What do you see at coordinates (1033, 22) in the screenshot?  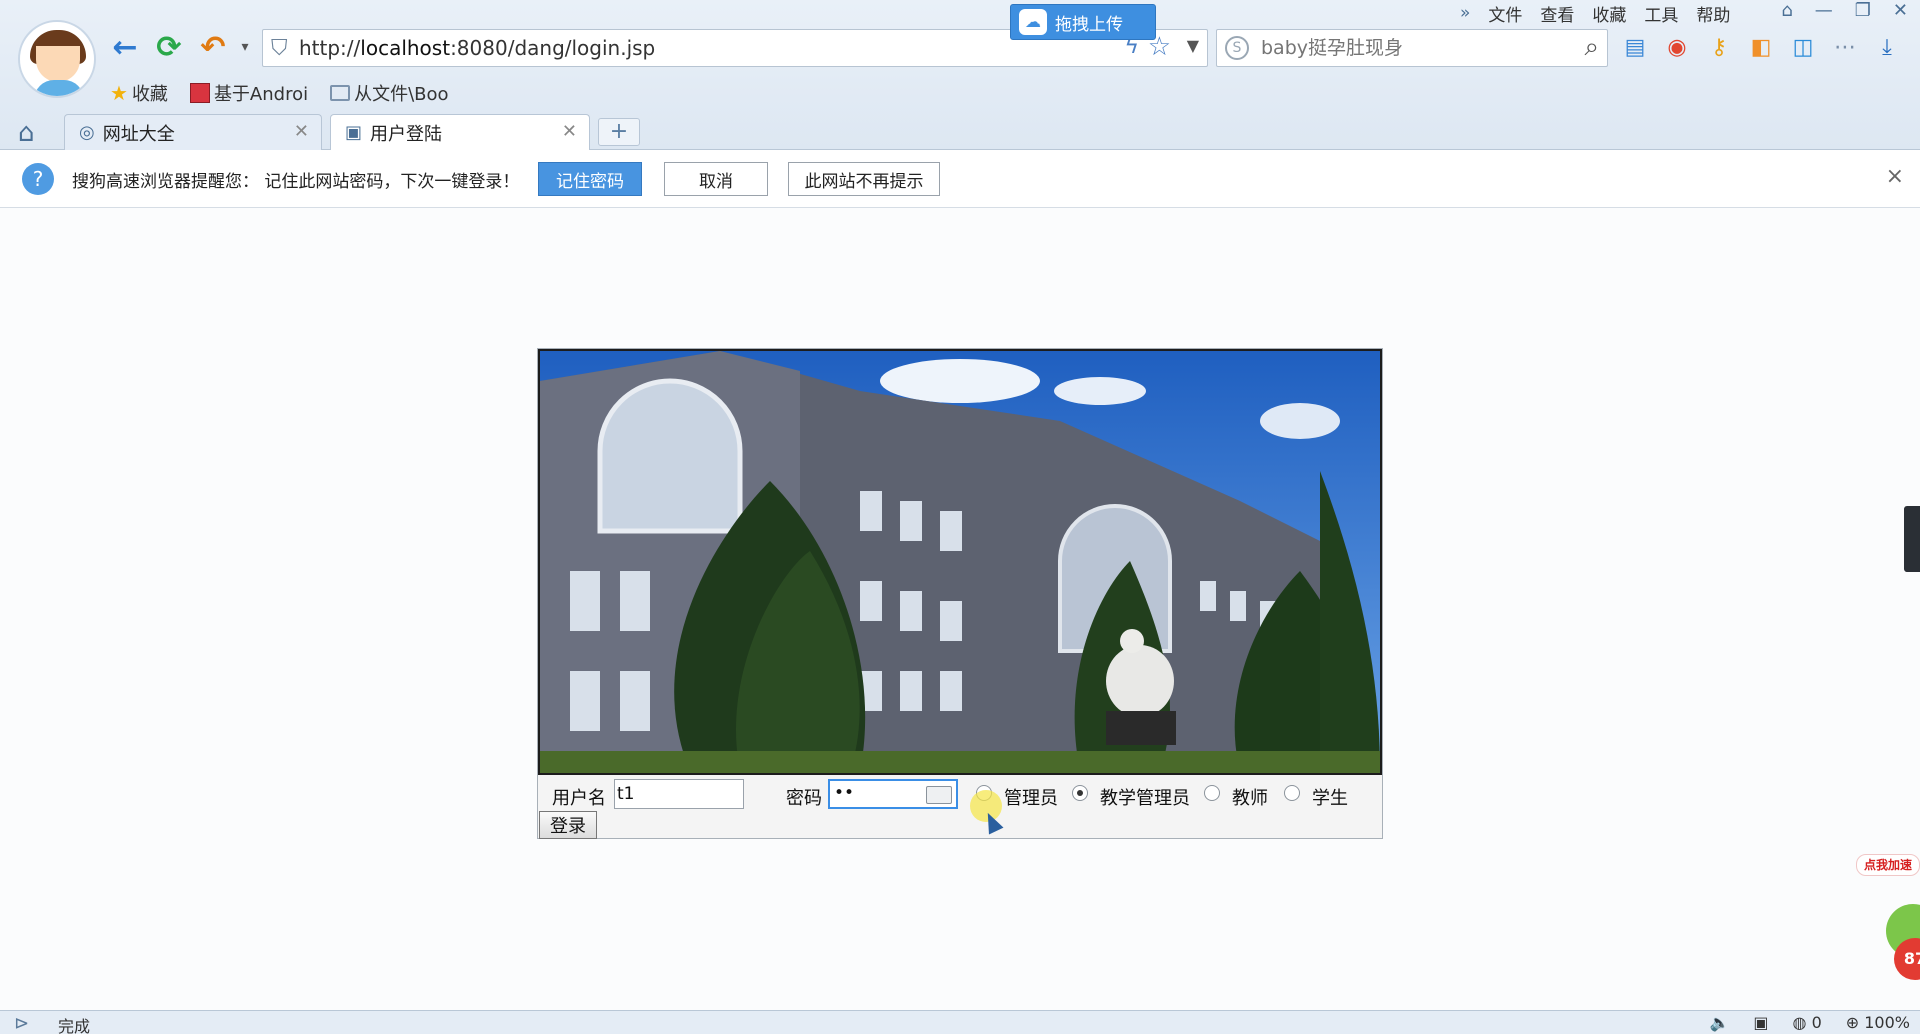 I see `cloud-icon: ☁` at bounding box center [1033, 22].